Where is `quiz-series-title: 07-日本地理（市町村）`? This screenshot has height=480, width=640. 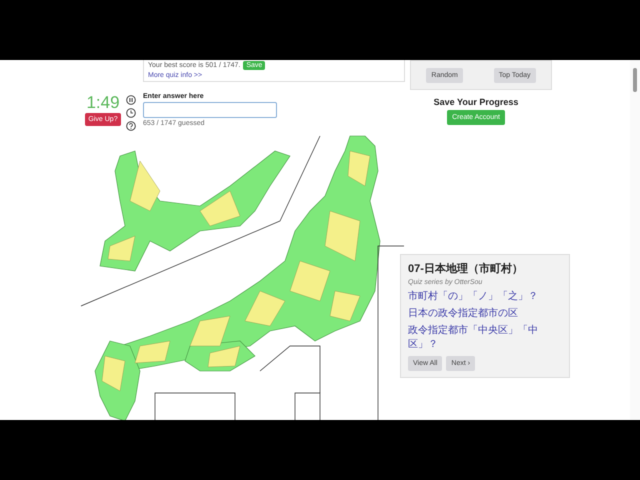
quiz-series-title: 07-日本地理（市町村） is located at coordinates (466, 269).